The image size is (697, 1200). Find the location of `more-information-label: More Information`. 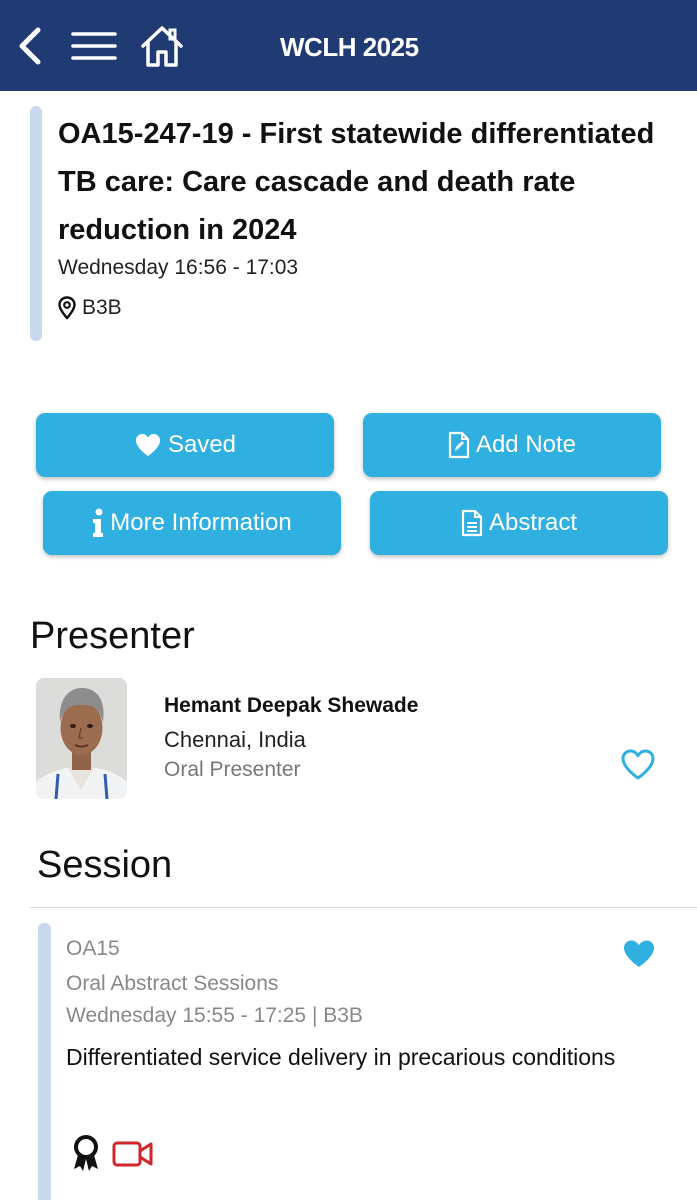

more-information-label: More Information is located at coordinates (201, 522).